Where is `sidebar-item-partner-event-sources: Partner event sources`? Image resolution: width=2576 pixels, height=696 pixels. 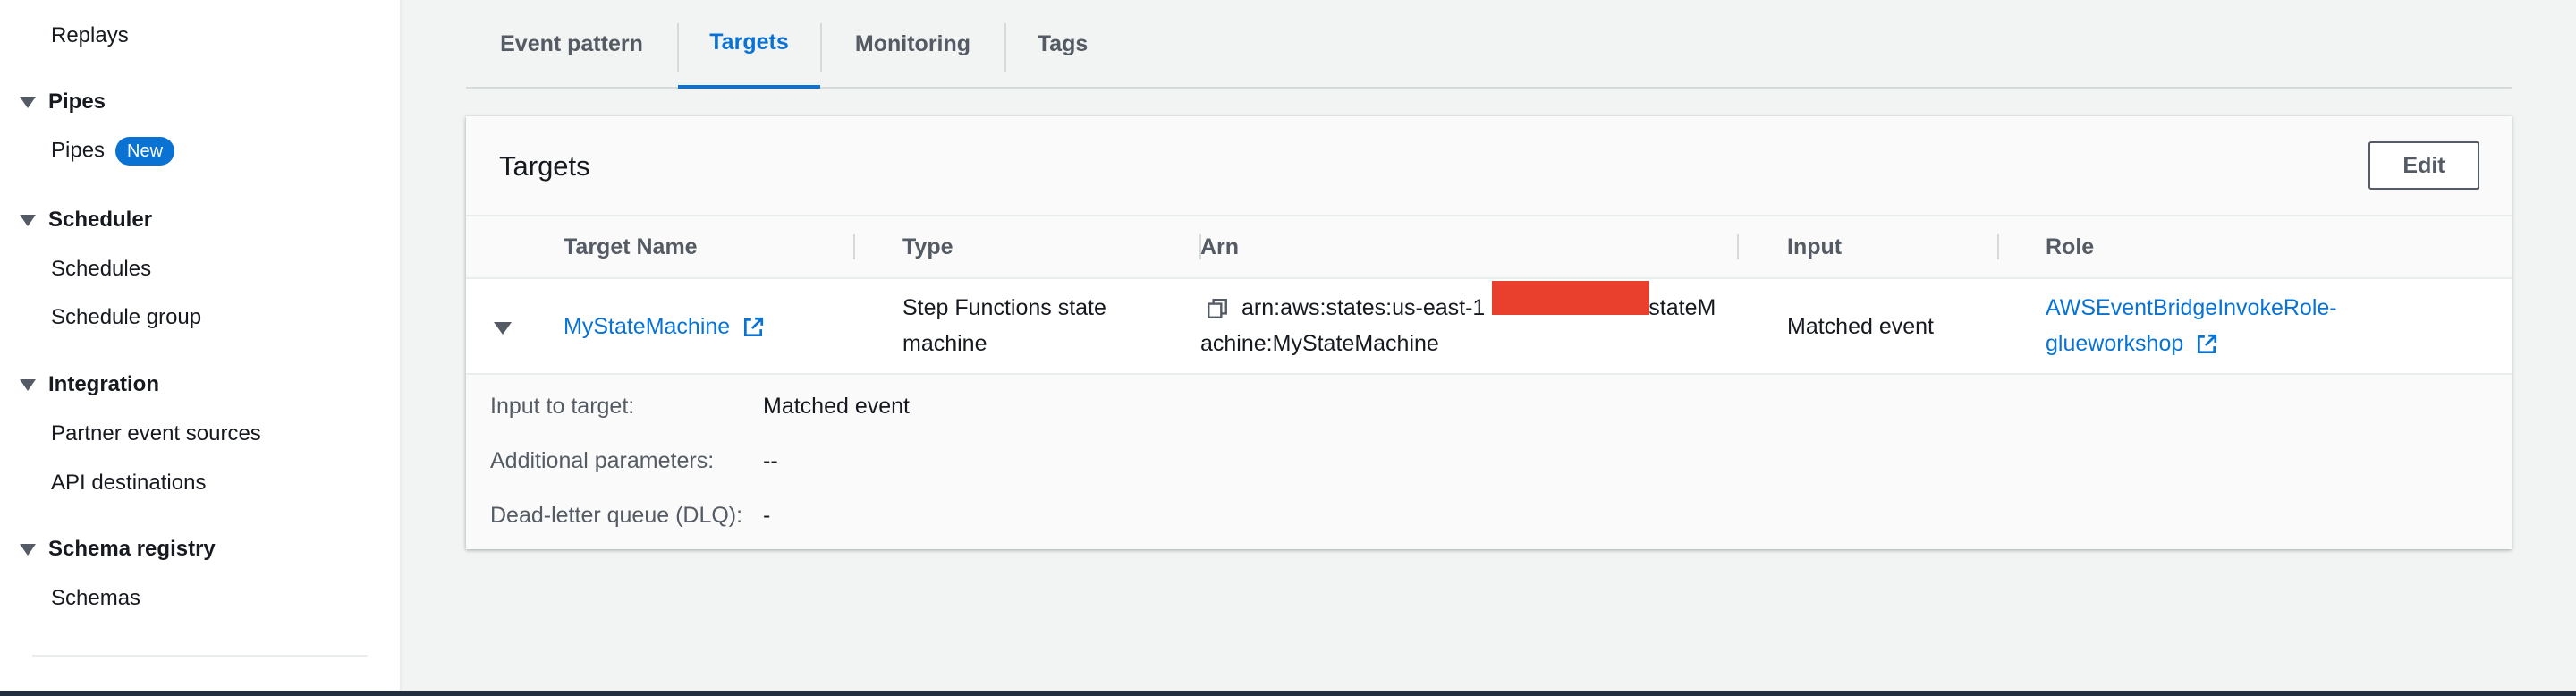 sidebar-item-partner-event-sources: Partner event sources is located at coordinates (156, 433).